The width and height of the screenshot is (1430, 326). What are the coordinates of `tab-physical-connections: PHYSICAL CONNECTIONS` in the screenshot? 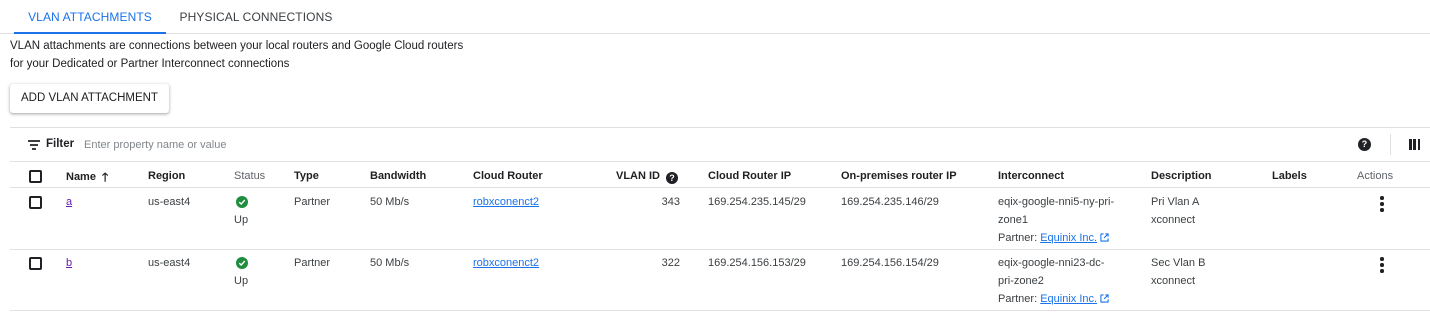 It's located at (256, 17).